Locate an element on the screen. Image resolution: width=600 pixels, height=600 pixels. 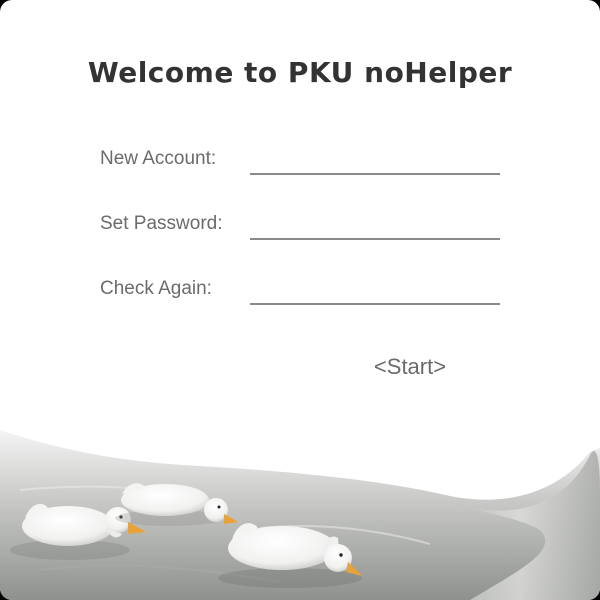
page-title: Welcome to PKU noHelper is located at coordinates (300, 72).